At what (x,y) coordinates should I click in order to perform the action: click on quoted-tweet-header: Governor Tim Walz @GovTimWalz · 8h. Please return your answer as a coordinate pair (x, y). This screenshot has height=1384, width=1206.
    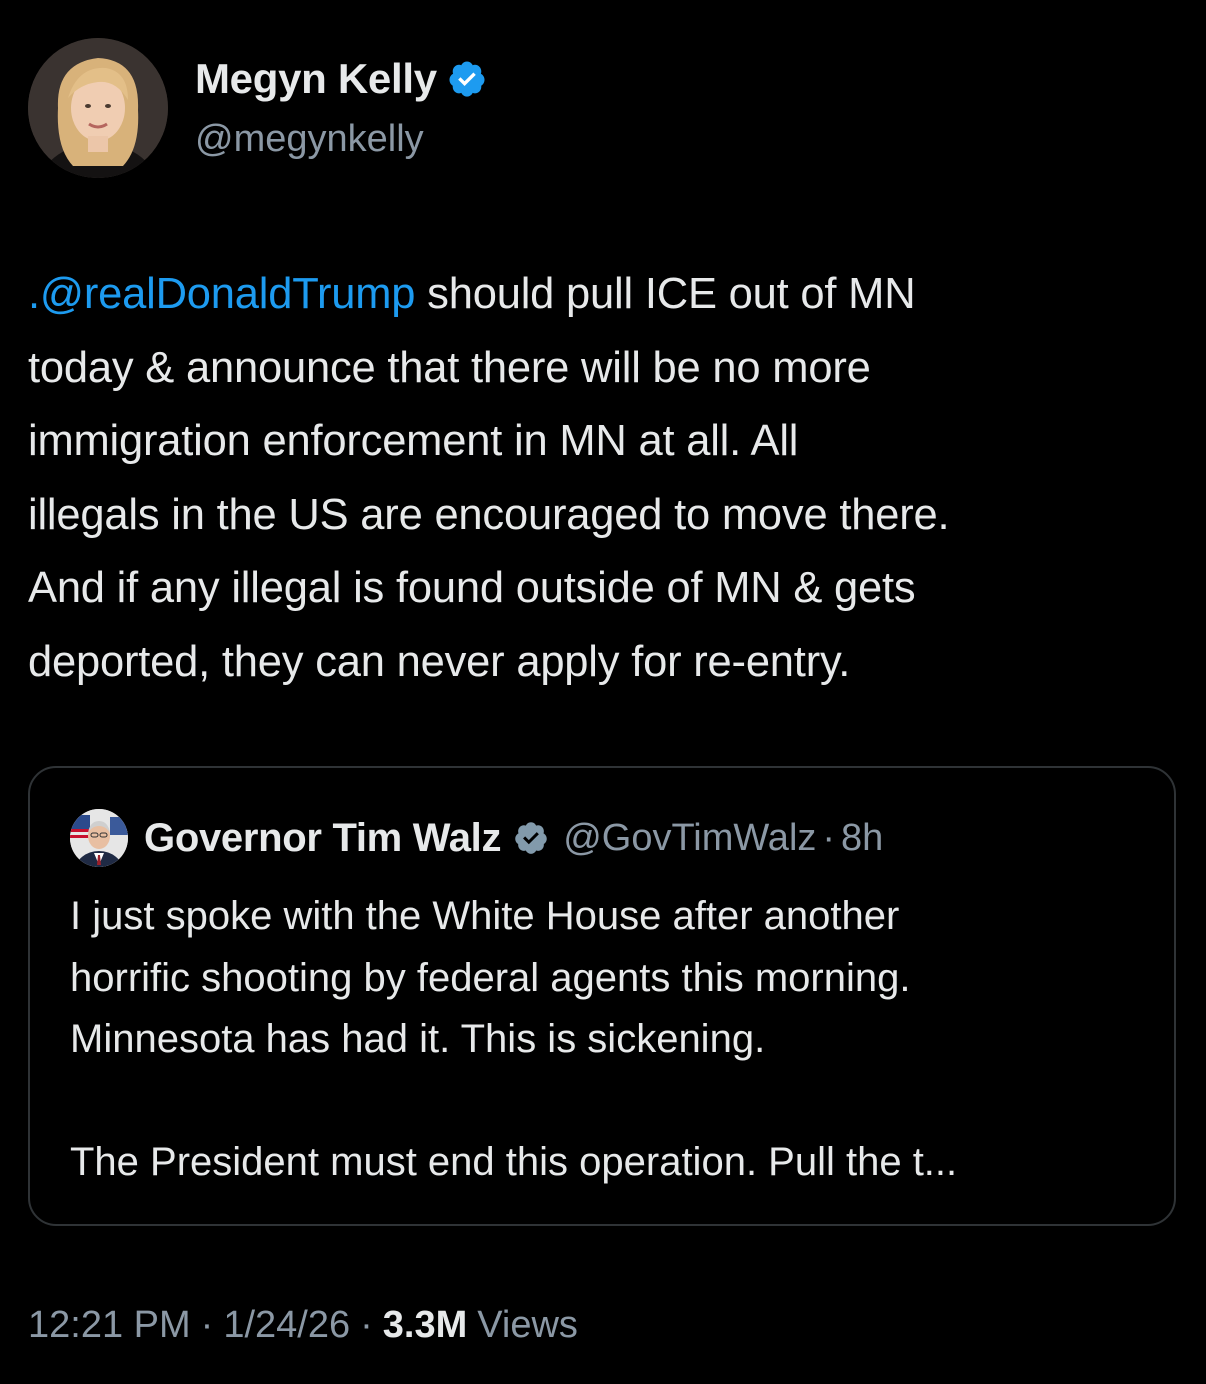
    Looking at the image, I should click on (476, 838).